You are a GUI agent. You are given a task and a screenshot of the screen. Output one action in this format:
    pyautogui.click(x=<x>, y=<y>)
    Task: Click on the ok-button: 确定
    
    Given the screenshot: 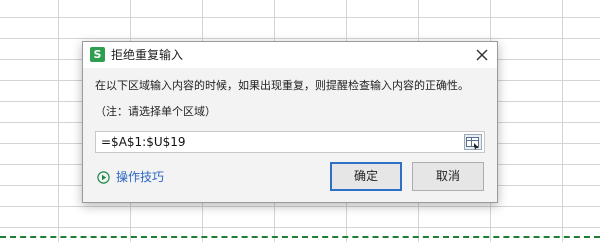 What is the action you would take?
    pyautogui.click(x=366, y=176)
    